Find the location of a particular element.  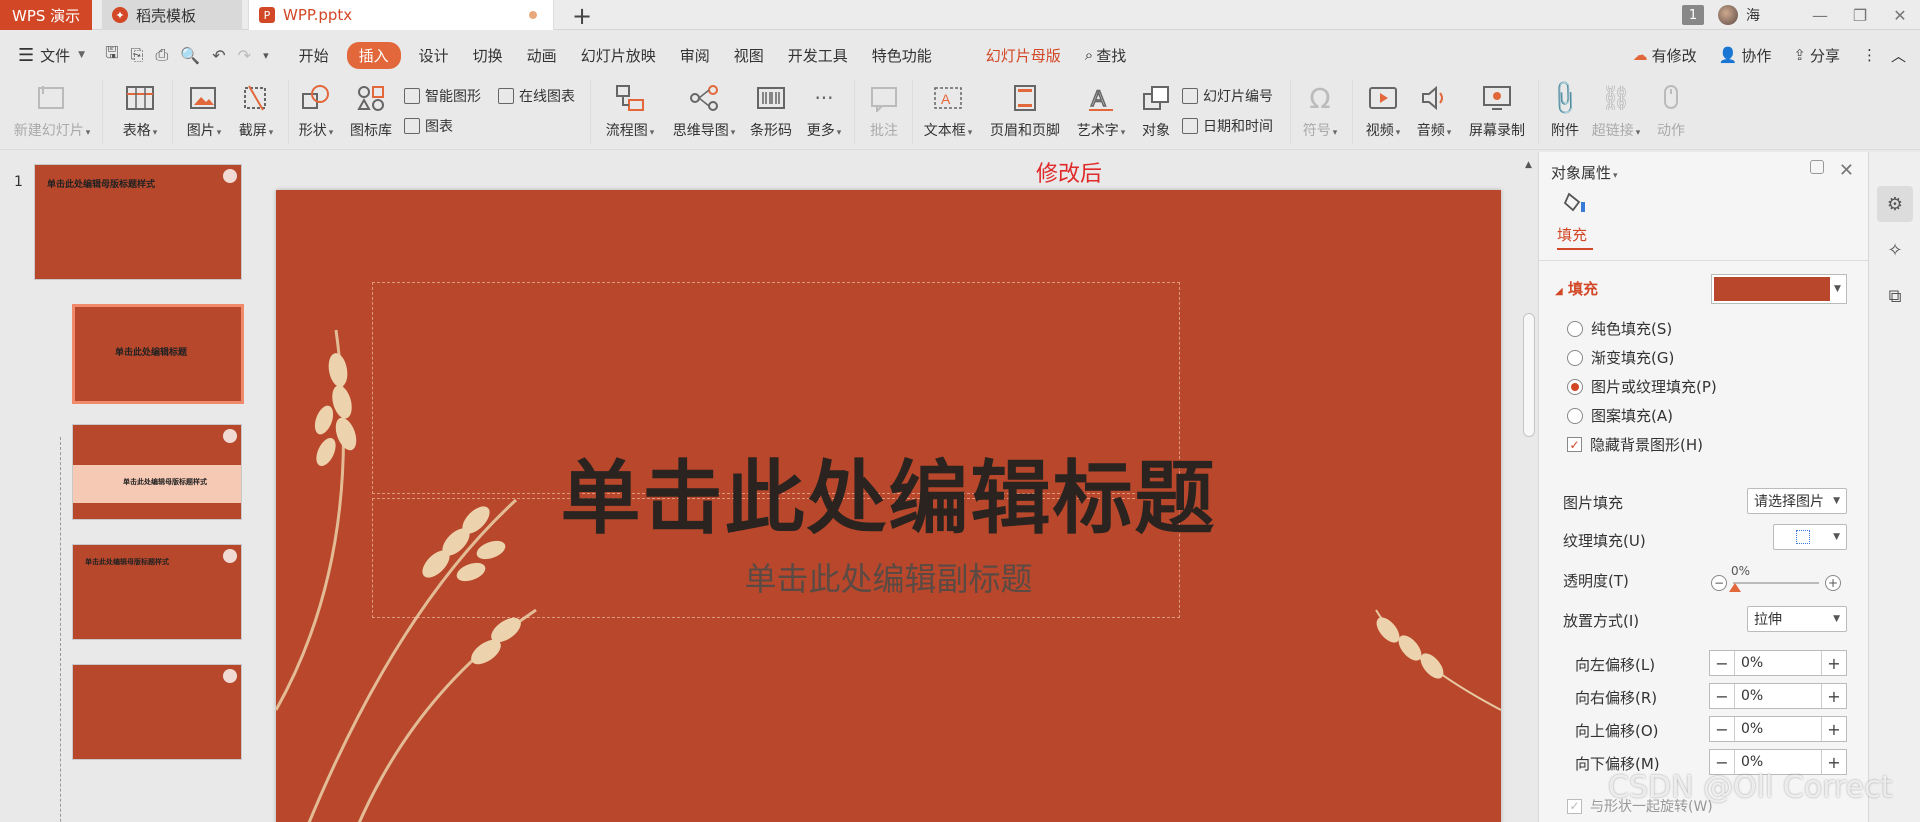

audio-button: 音频 ▾ is located at coordinates (1434, 111).